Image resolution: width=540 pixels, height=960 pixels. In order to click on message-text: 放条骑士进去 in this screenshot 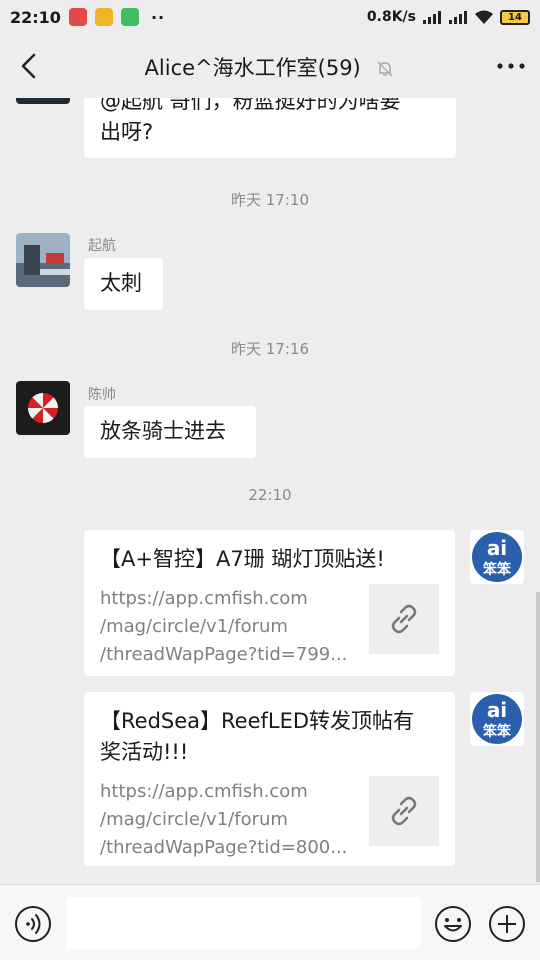, I will do `click(163, 431)`.